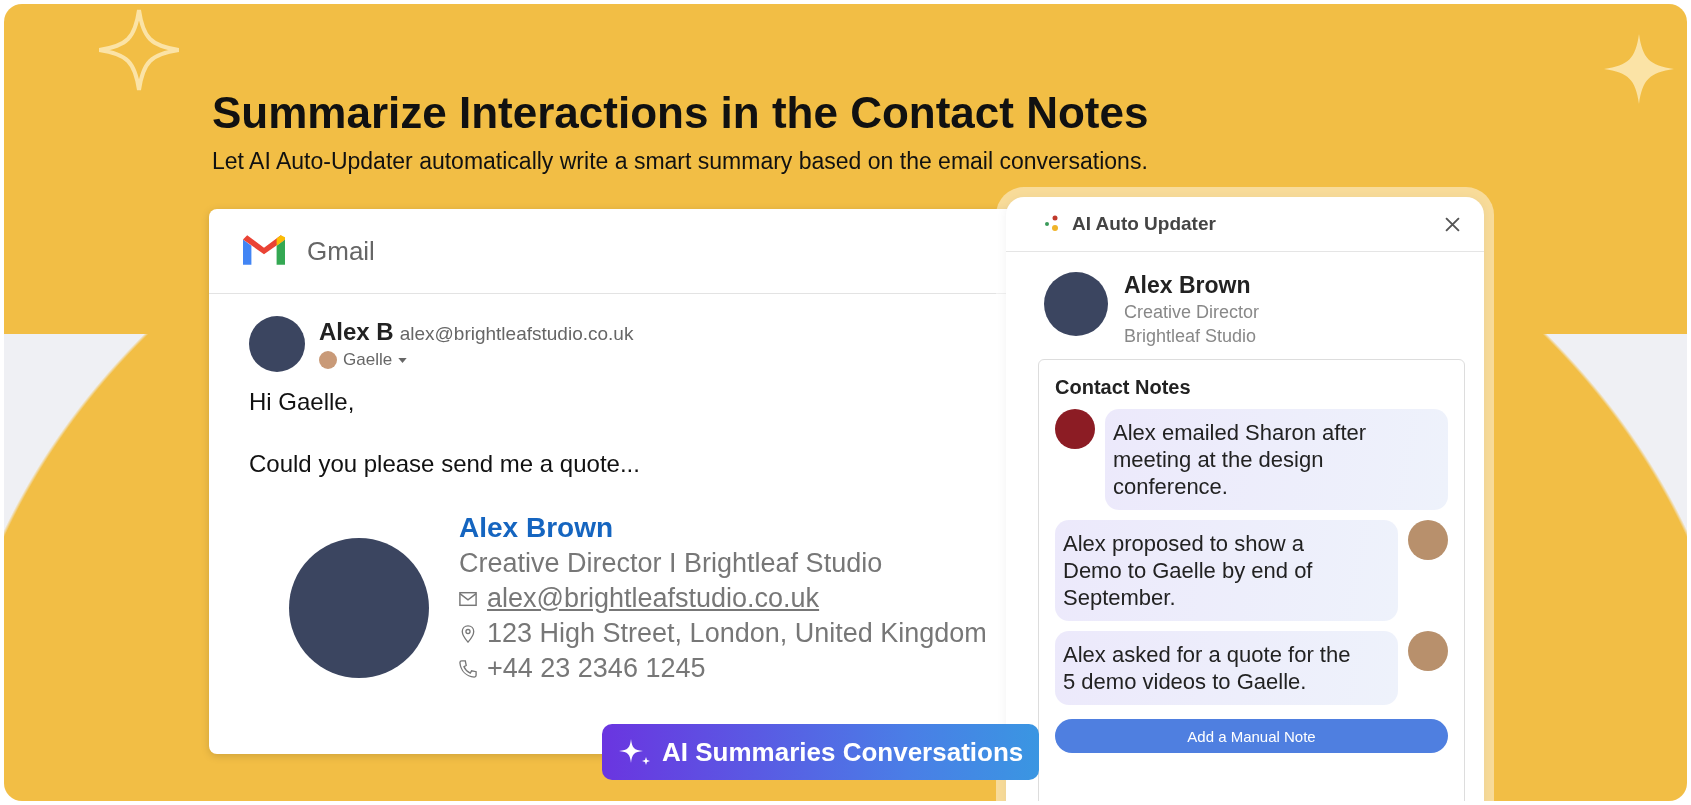  What do you see at coordinates (341, 251) in the screenshot?
I see `app-name: Gmail` at bounding box center [341, 251].